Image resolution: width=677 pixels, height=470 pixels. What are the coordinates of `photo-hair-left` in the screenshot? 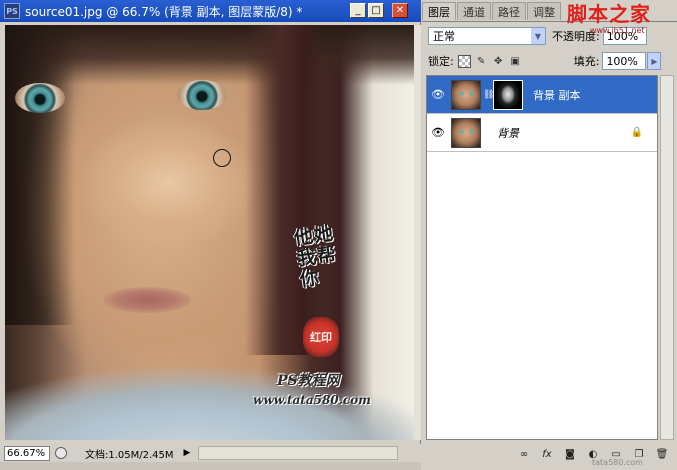 It's located at (40, 175).